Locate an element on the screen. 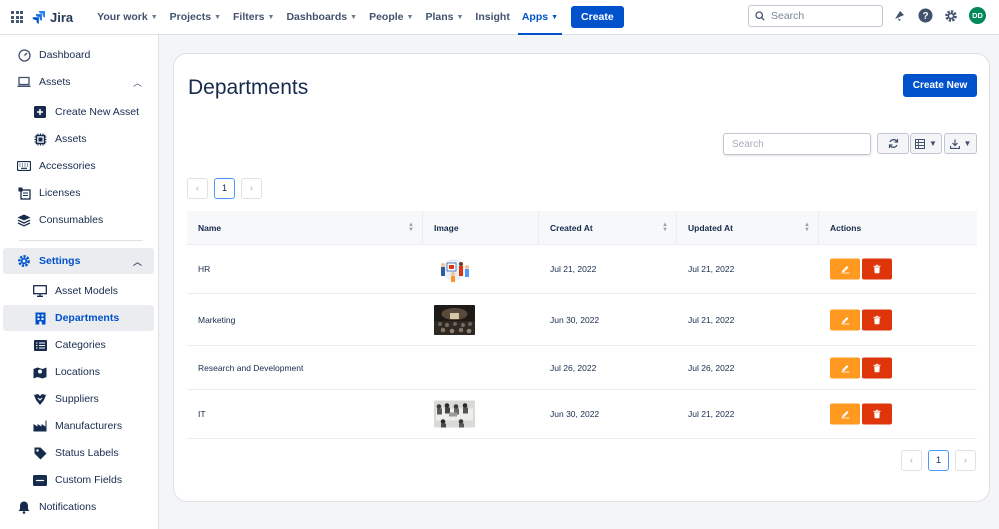  nav-plans: Plans ▼ is located at coordinates (444, 17).